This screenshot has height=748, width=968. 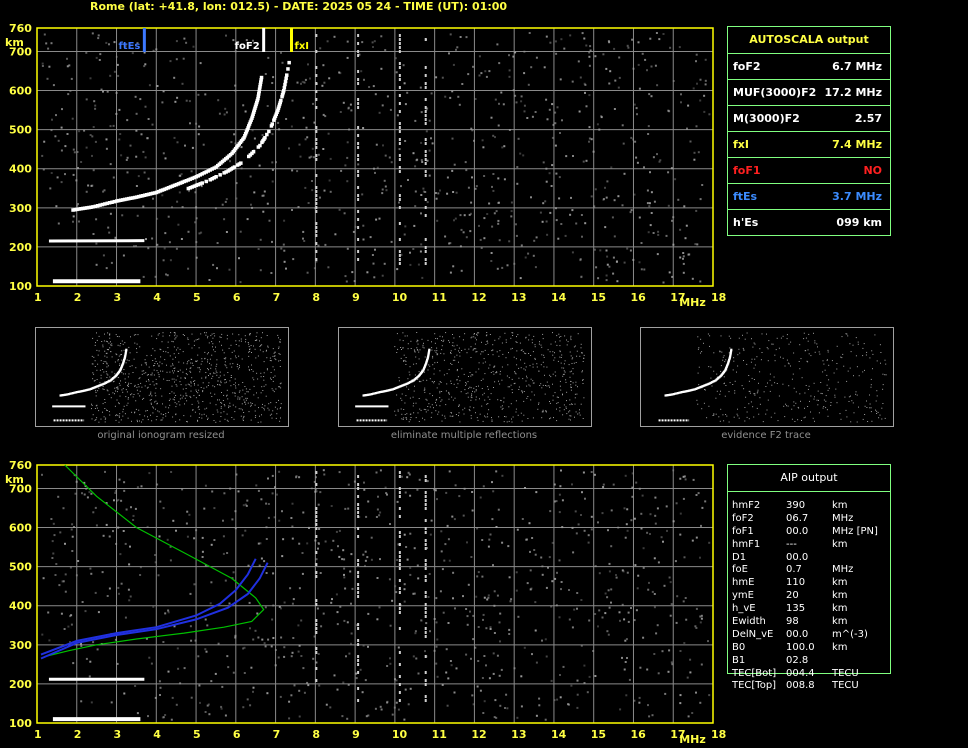 I want to click on aip-value: 008.8, so click(x=800, y=686).